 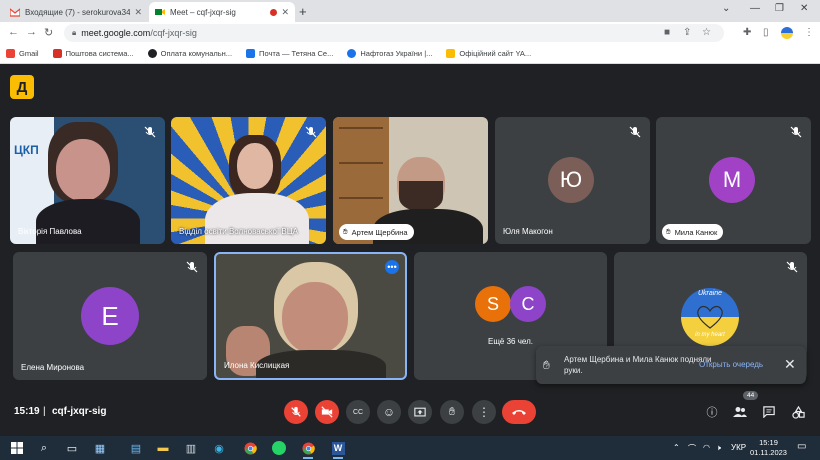 What do you see at coordinates (747, 32) in the screenshot?
I see `extensions-icon: ✚` at bounding box center [747, 32].